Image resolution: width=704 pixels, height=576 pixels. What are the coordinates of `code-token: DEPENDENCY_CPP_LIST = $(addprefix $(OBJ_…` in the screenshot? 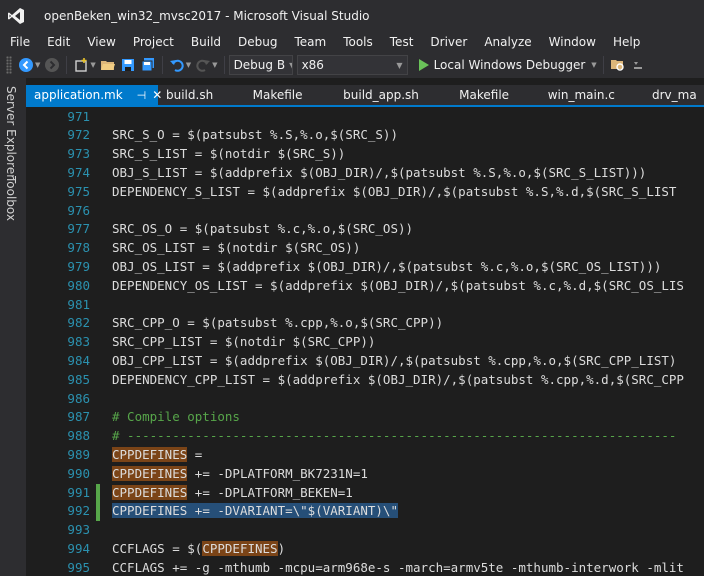 It's located at (398, 379).